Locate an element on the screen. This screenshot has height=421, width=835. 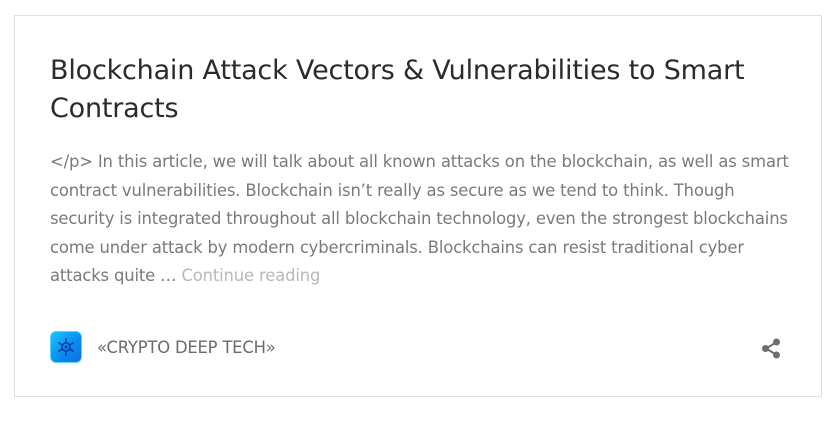
crypto-logo-icon is located at coordinates (66, 347).